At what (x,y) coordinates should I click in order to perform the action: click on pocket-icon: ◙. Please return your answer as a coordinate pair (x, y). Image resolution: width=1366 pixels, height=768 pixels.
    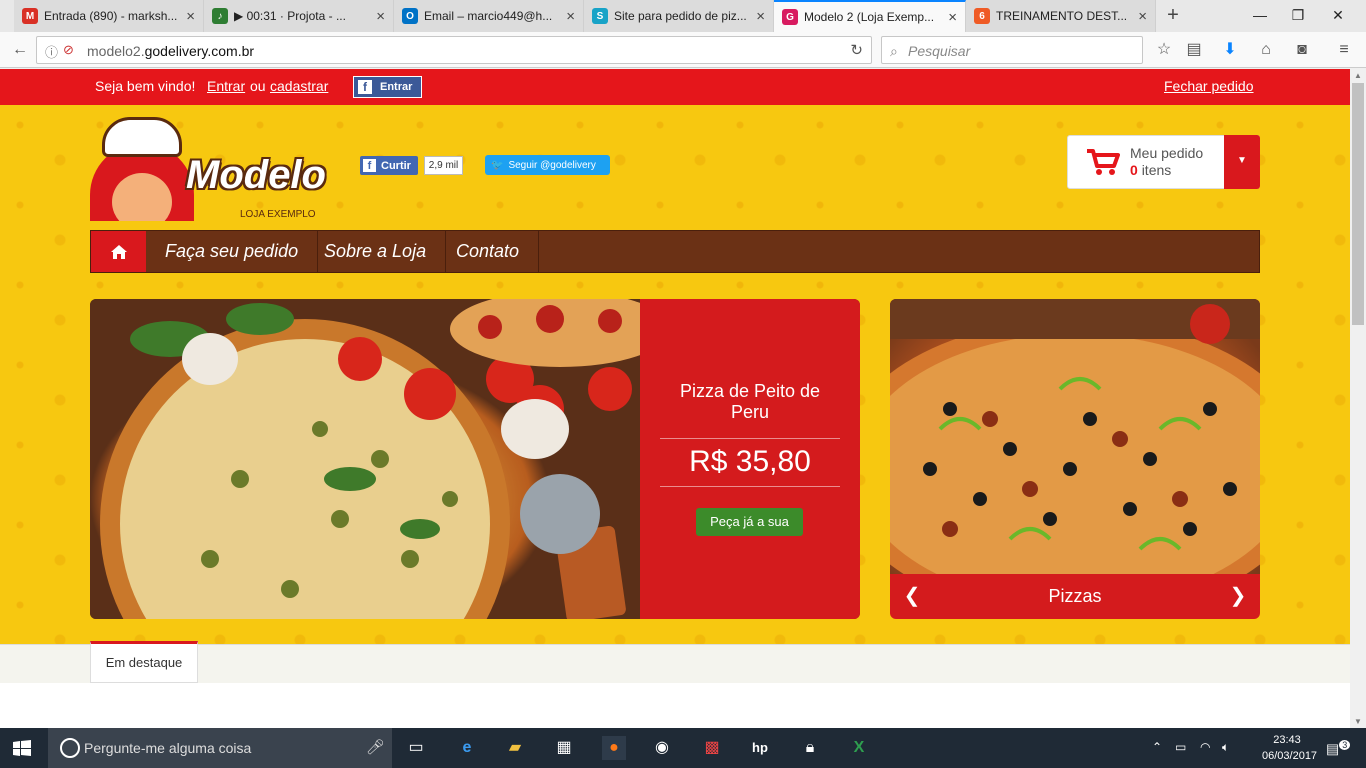
    Looking at the image, I should click on (1302, 50).